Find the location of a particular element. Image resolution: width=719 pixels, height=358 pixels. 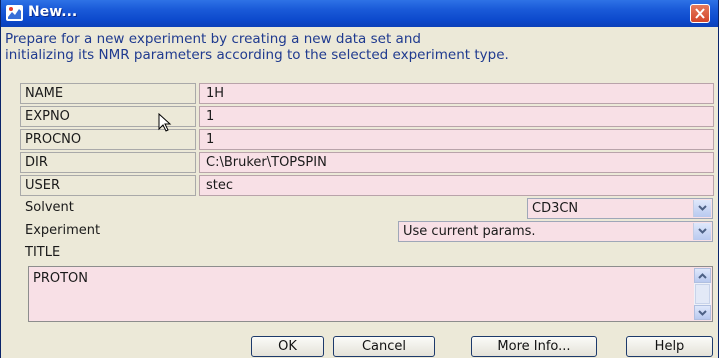

close-button is located at coordinates (700, 13).